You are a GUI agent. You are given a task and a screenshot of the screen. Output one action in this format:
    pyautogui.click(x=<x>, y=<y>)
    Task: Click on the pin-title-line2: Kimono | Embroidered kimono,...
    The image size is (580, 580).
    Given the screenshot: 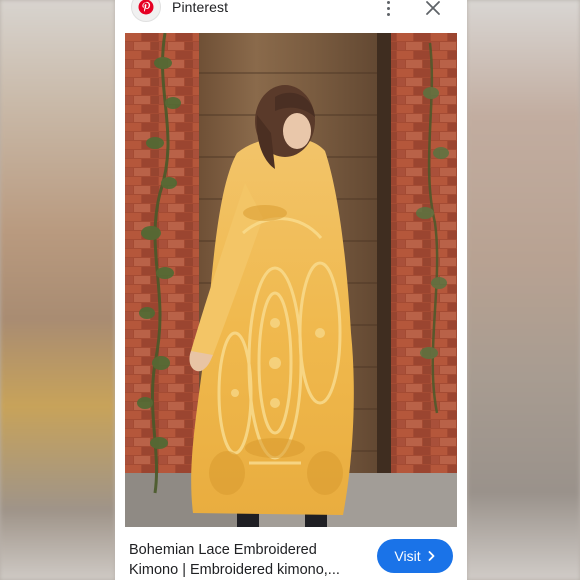 What is the action you would take?
    pyautogui.click(x=234, y=570)
    